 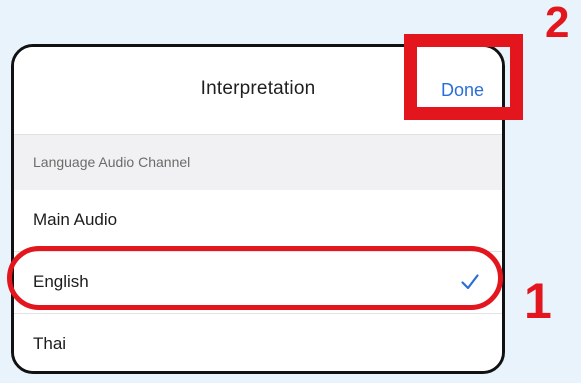 I want to click on step-2-callout: 2, so click(x=557, y=23).